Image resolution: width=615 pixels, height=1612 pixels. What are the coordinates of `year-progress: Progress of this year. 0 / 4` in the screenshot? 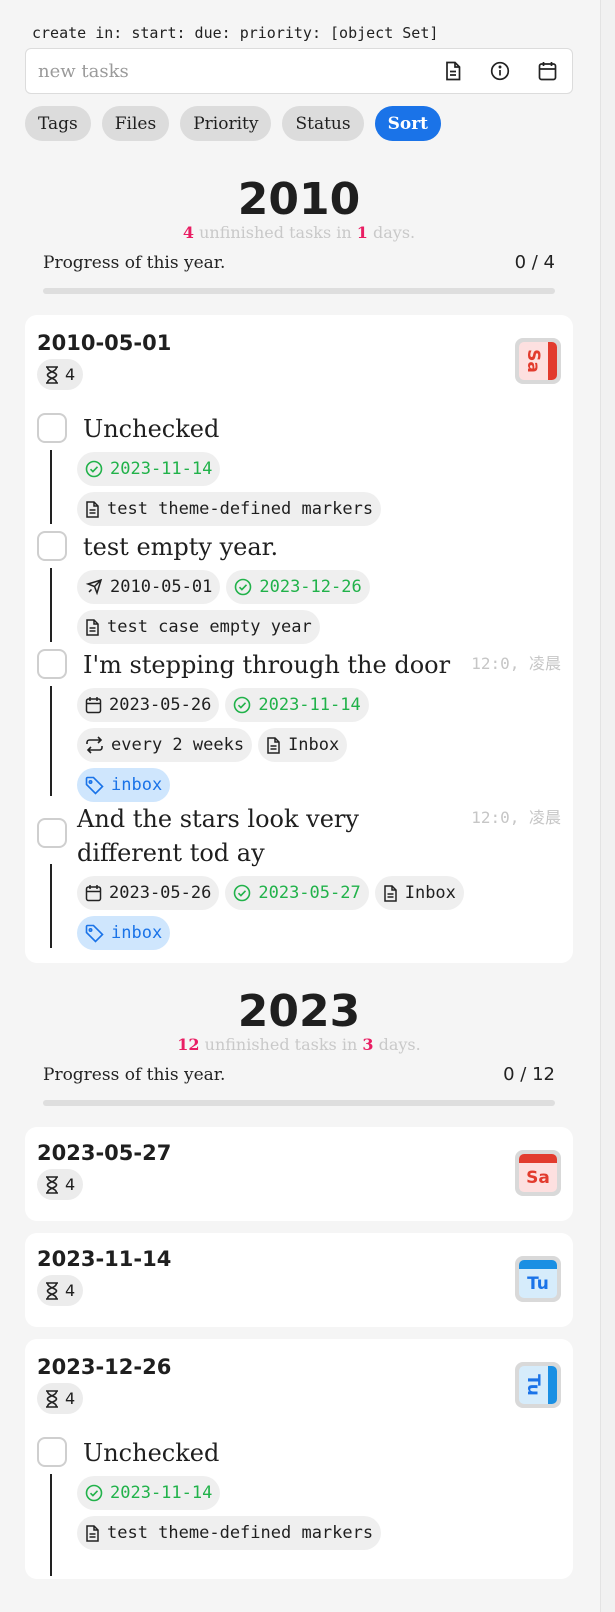 It's located at (299, 273).